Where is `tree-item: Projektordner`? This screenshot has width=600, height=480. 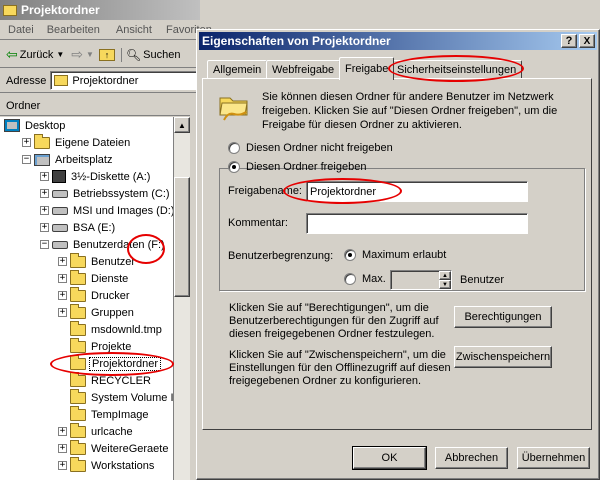 tree-item: Projektordner is located at coordinates (110, 363).